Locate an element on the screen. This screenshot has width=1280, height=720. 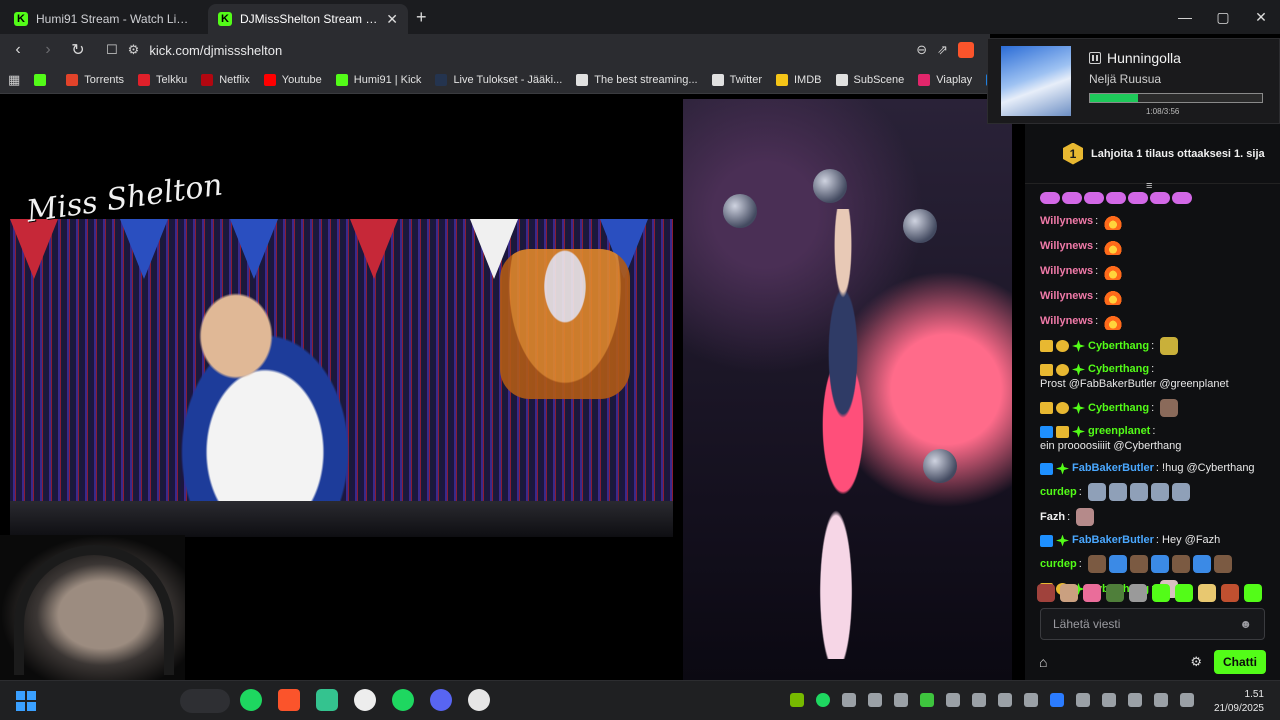
update-icon is located at coordinates (953, 700).